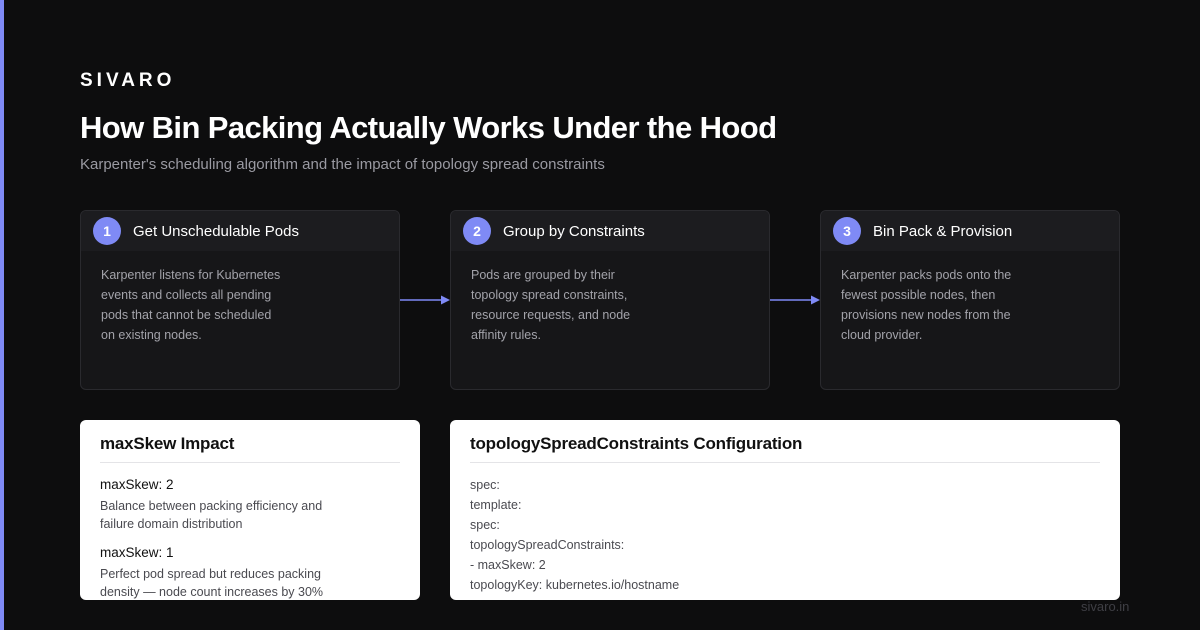 This screenshot has width=1200, height=630. What do you see at coordinates (575, 585) in the screenshot?
I see `code-line: topologyKey: kubernetes.io/hostname` at bounding box center [575, 585].